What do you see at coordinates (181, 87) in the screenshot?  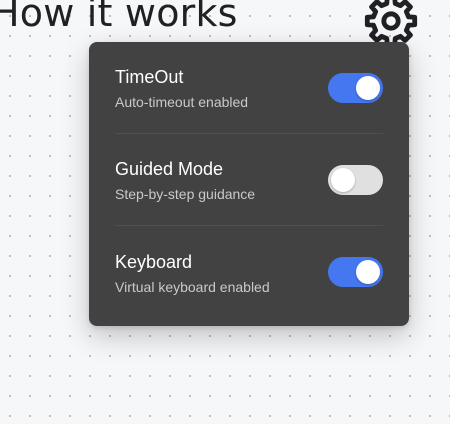 I see `setting-text: TimeOut Auto-timeout enabled` at bounding box center [181, 87].